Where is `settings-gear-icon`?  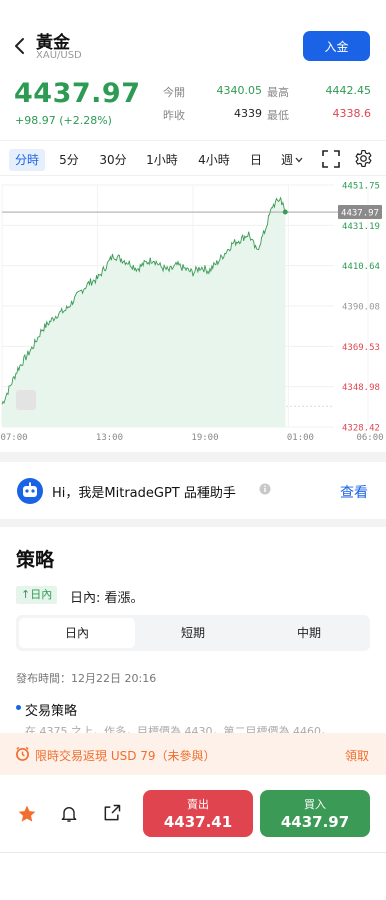
settings-gear-icon is located at coordinates (363, 158).